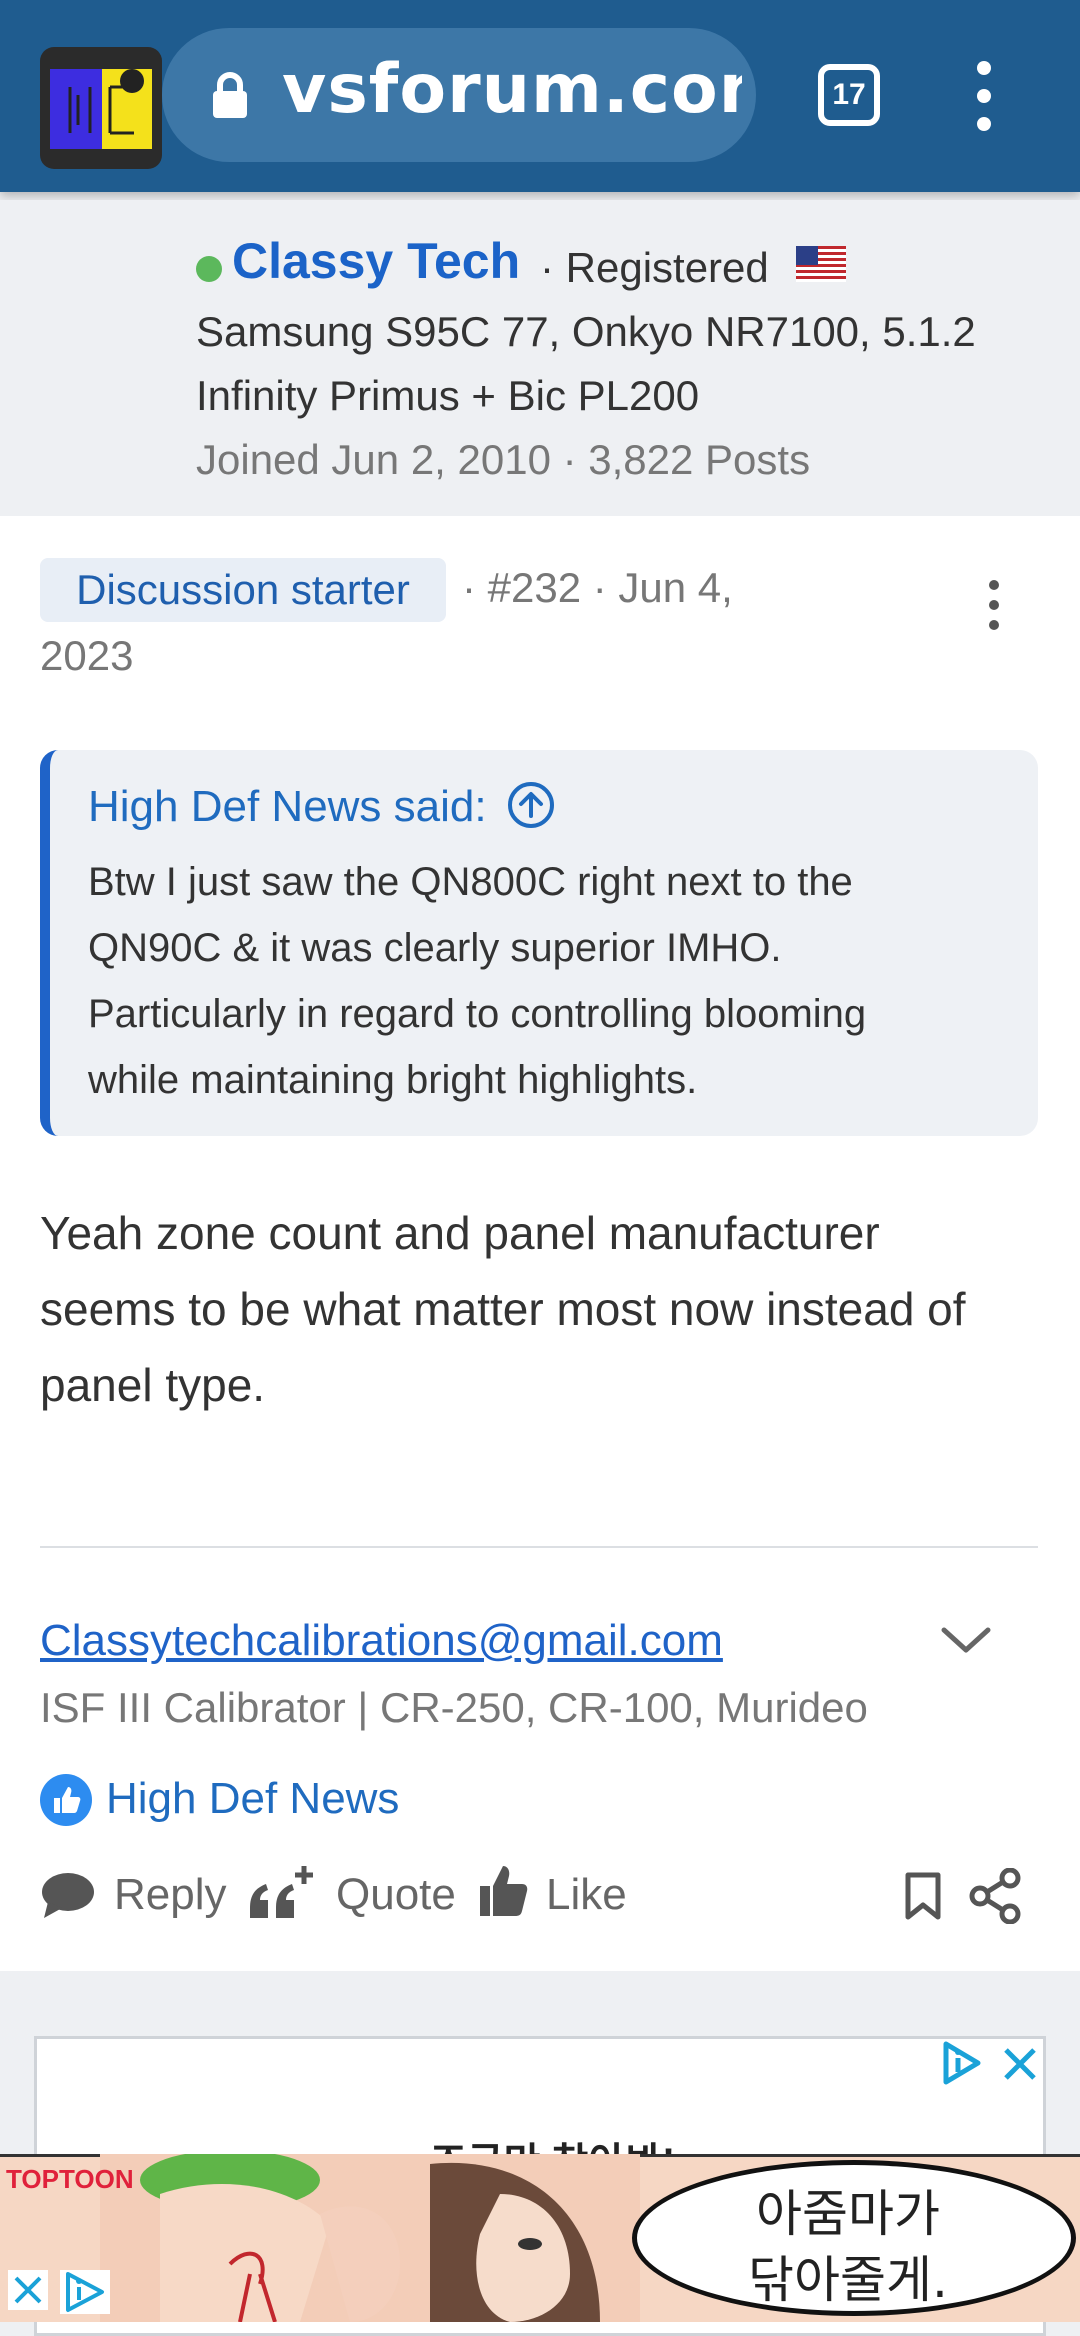 The width and height of the screenshot is (1080, 2336). I want to click on liked-by-user: High Def News, so click(252, 1799).